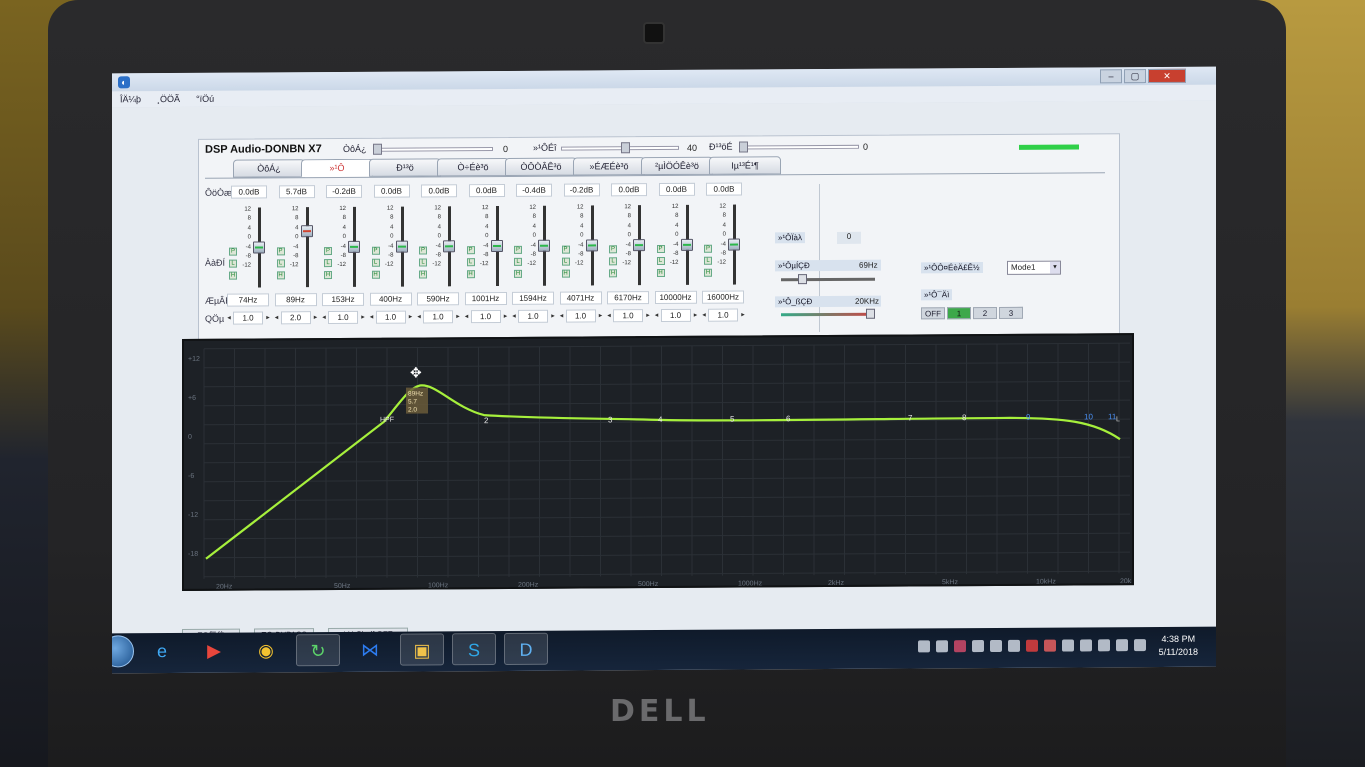  Describe the element at coordinates (248, 300) in the screenshot. I see `band-freq-value: 74Hz` at that location.